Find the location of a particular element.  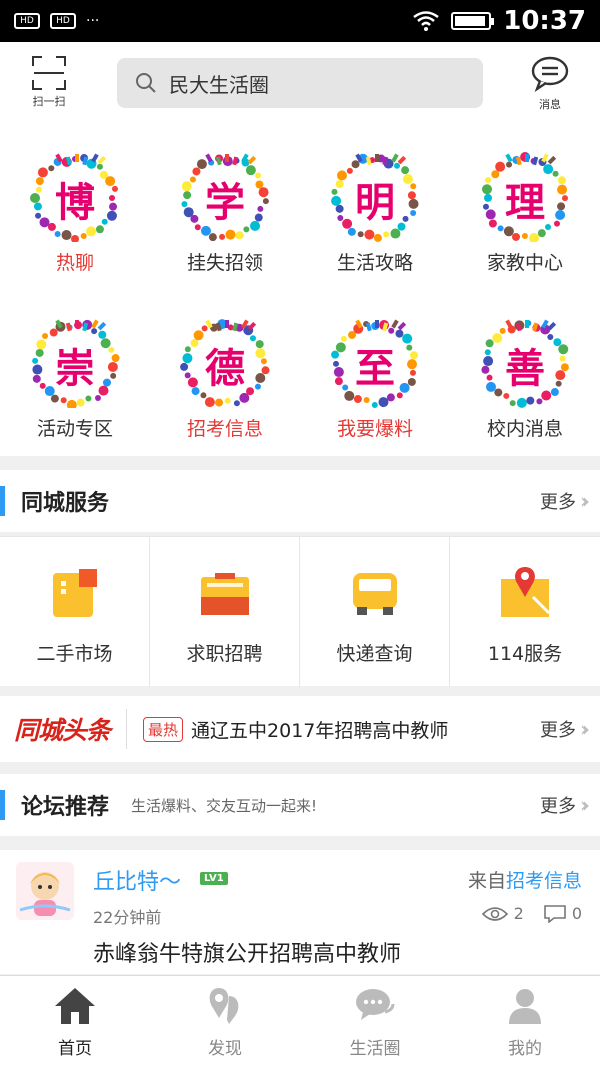

grid-item-tutoring: 理 家教中心 is located at coordinates (525, 212).